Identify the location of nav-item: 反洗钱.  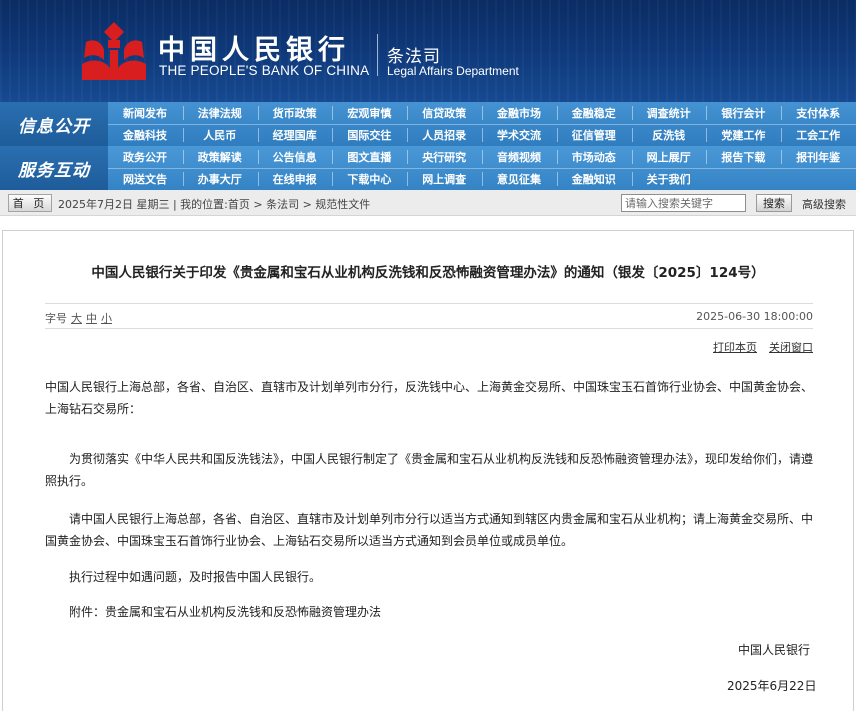
(669, 135).